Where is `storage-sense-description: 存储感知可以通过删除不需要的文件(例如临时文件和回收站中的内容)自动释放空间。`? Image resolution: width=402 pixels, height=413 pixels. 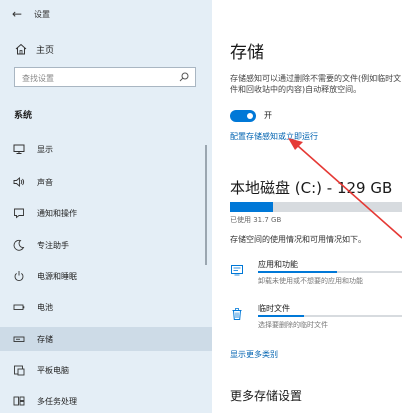
storage-sense-description: 存储感知可以通过删除不需要的文件(例如临时文件和回收站中的内容)自动释放空间。 is located at coordinates (316, 84).